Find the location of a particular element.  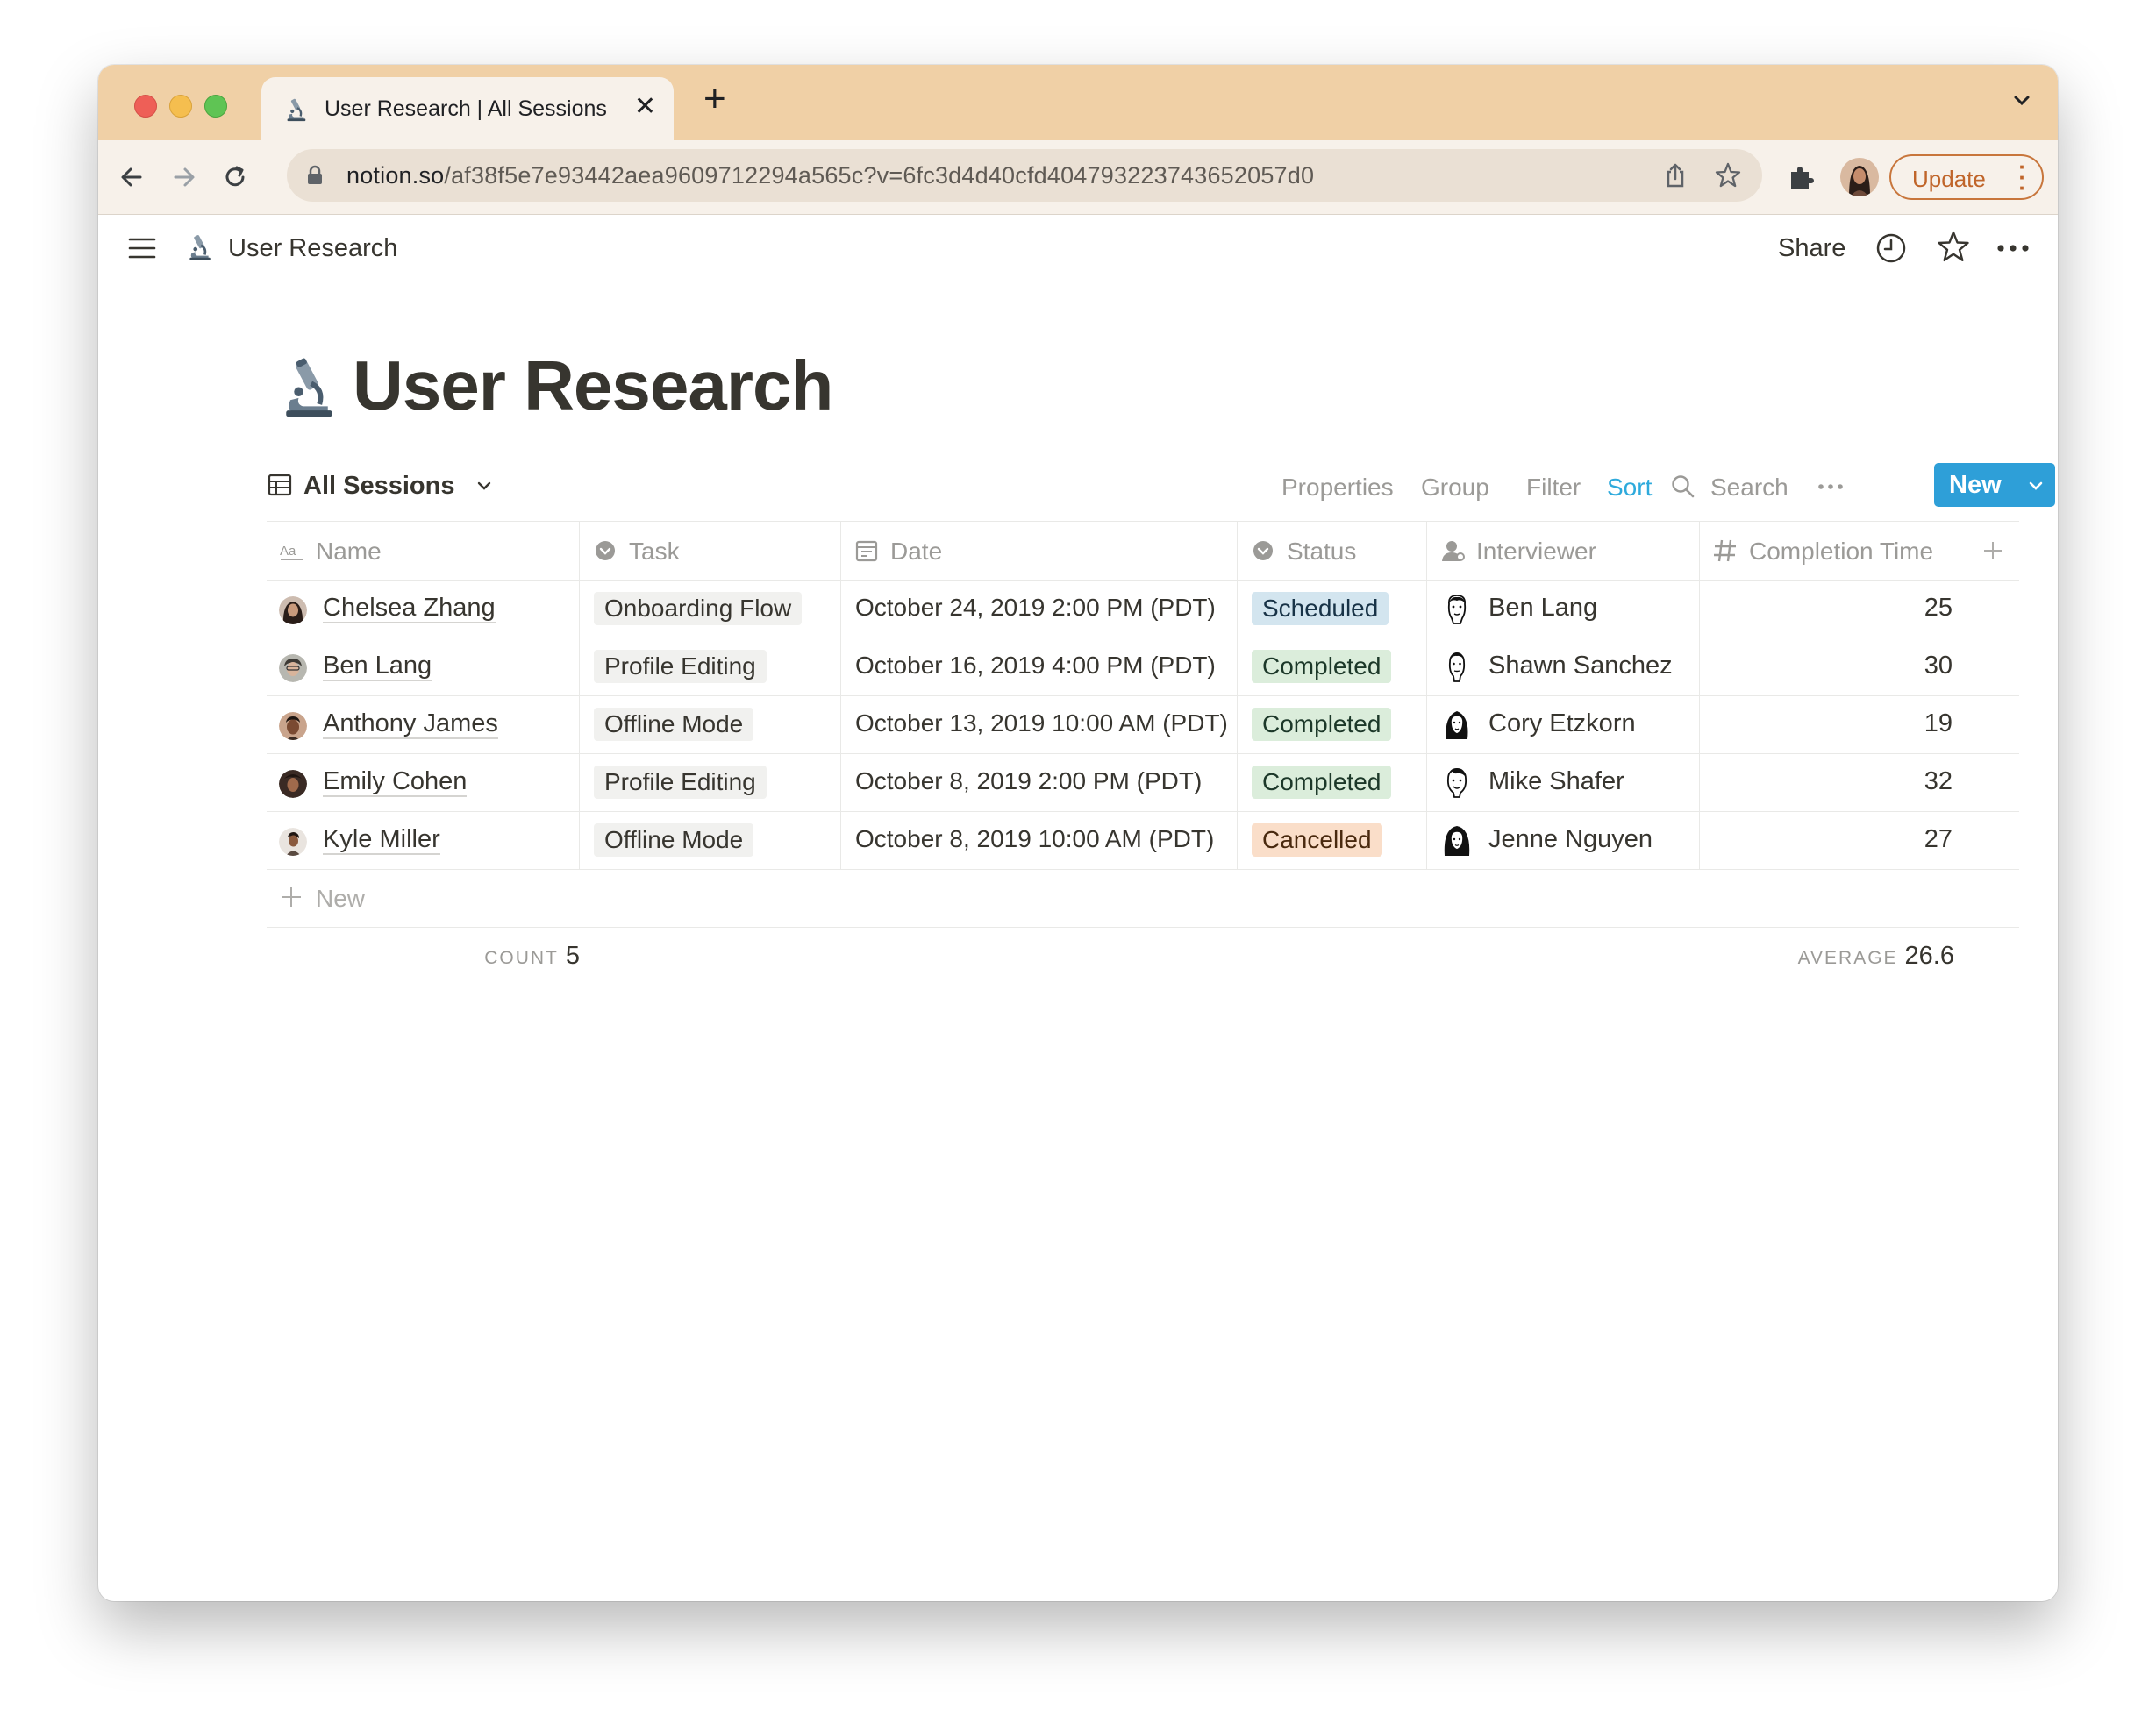

bookmark-star-icon is located at coordinates (1728, 175).